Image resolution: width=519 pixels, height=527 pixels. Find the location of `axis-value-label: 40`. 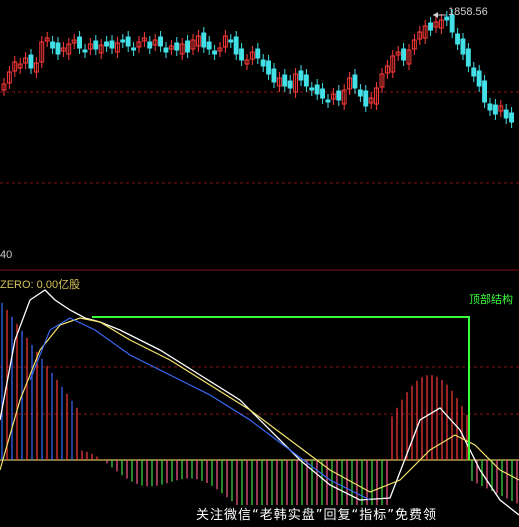

axis-value-label: 40 is located at coordinates (6, 255).